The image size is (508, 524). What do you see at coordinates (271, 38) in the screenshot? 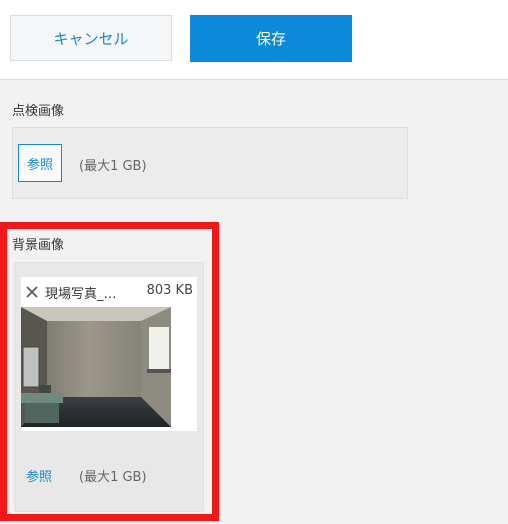
I see `save-button: 保存` at bounding box center [271, 38].